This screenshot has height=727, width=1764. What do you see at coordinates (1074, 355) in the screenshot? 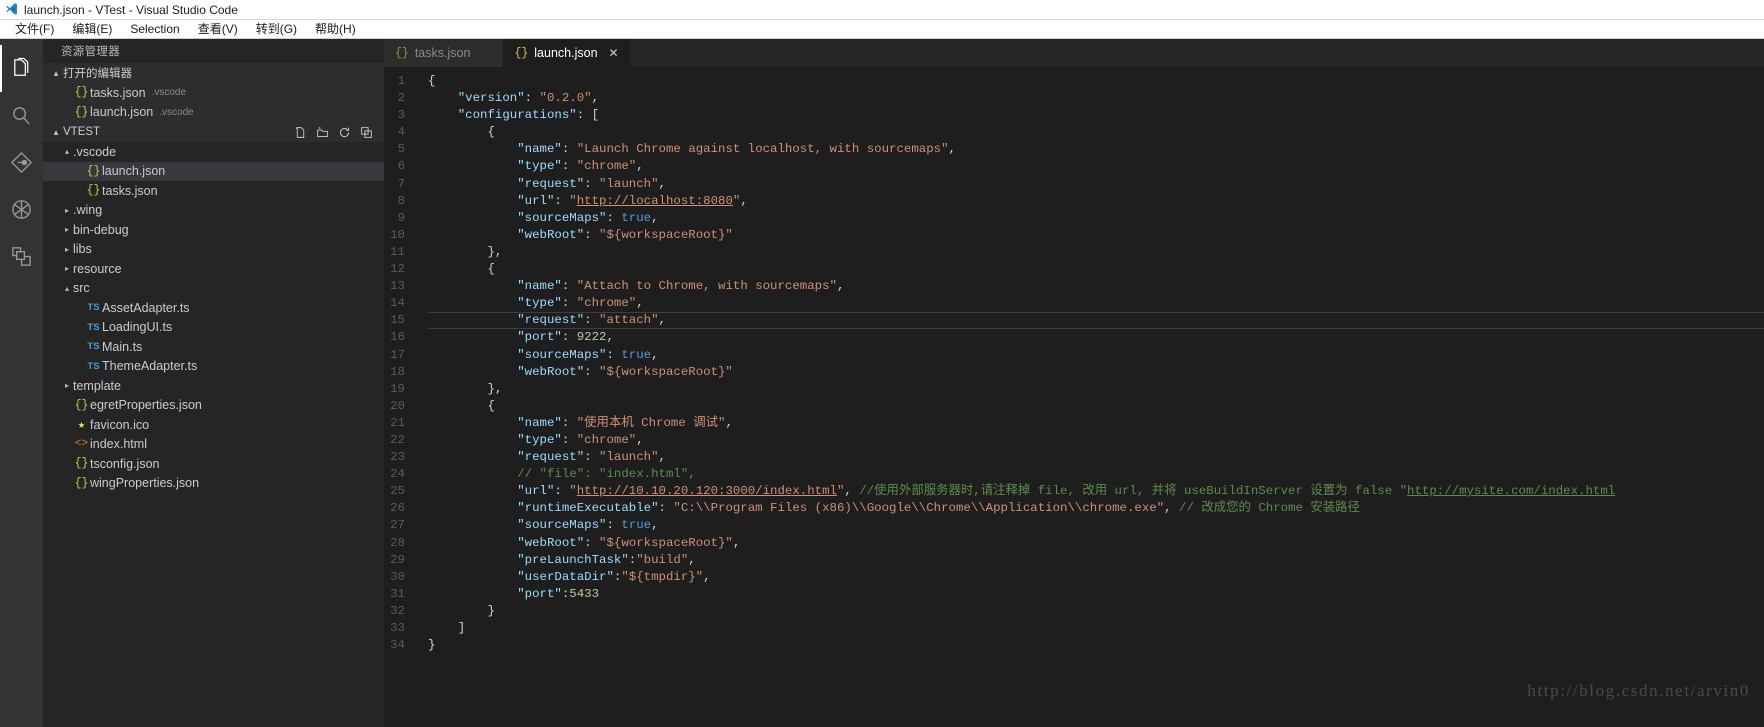
I see `code-line: 17 "sourceMaps": true,` at bounding box center [1074, 355].